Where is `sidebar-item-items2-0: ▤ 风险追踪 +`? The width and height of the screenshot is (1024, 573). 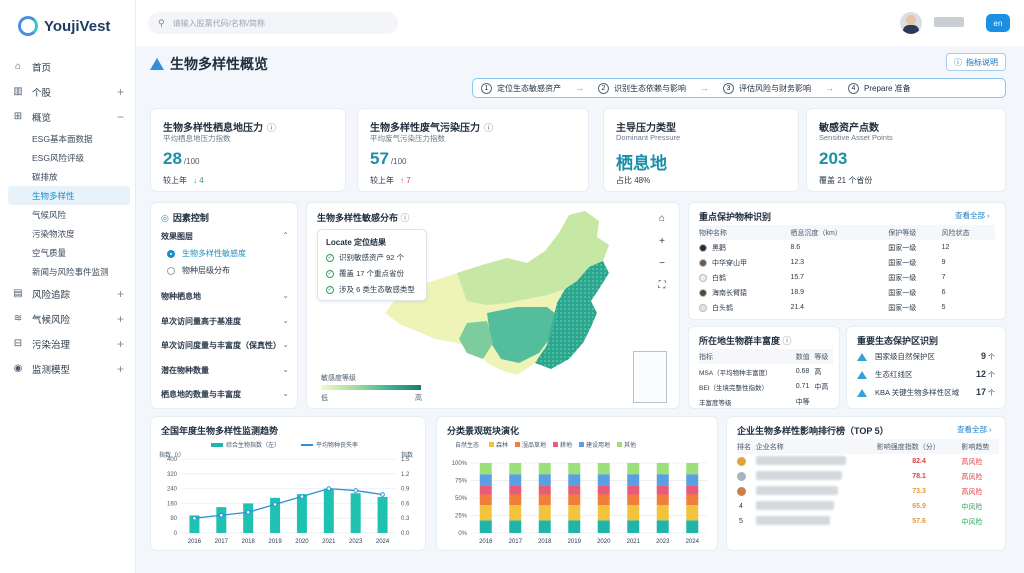 sidebar-item-items2-0: ▤ 风险追踪 + is located at coordinates (69, 293).